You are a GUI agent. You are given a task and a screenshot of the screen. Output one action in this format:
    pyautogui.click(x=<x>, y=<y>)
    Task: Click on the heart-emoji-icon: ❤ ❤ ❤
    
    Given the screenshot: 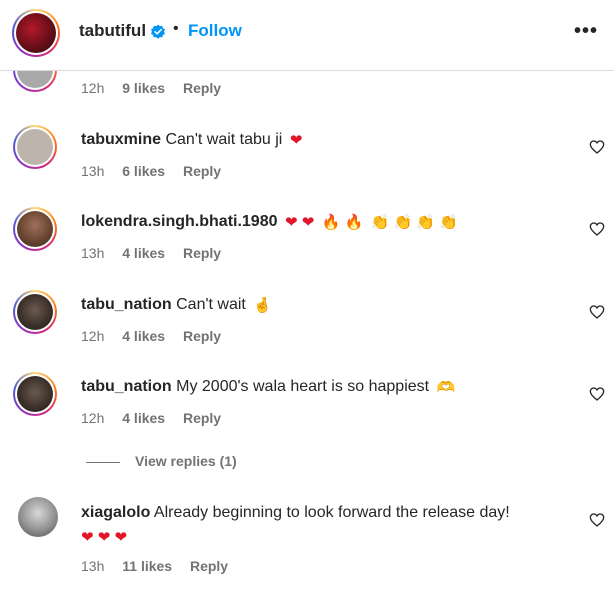 What is the action you would take?
    pyautogui.click(x=104, y=537)
    